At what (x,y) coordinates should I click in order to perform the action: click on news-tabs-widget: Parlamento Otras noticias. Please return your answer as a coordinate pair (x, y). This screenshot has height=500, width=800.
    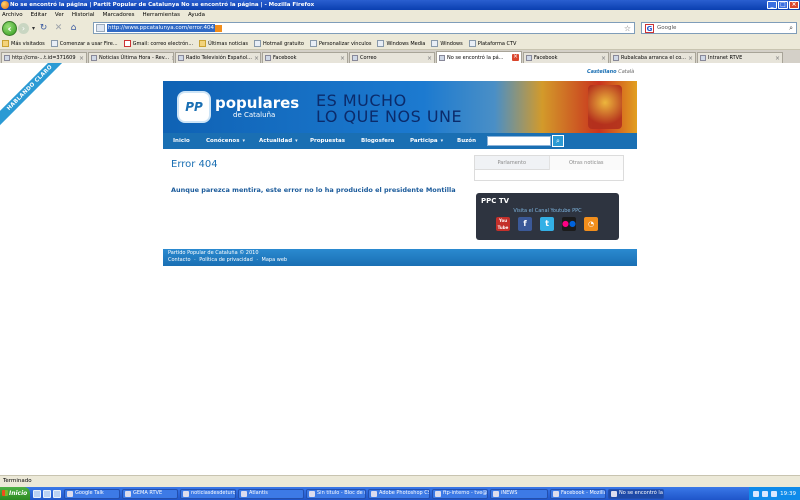
    Looking at the image, I should click on (549, 168).